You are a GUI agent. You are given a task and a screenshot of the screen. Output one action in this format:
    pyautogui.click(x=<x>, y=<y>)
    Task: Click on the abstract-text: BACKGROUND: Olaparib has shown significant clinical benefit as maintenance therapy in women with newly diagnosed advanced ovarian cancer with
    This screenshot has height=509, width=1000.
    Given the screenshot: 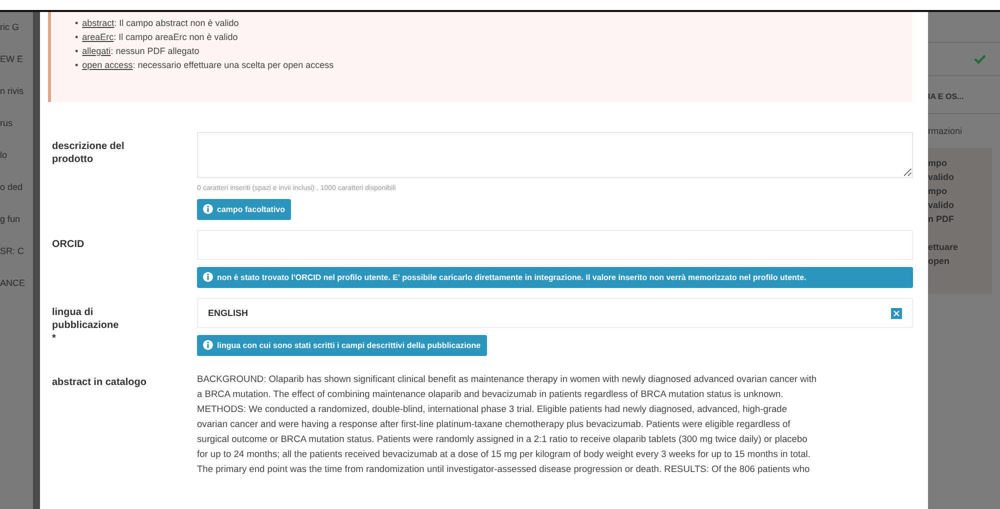 What is the action you would take?
    pyautogui.click(x=507, y=379)
    